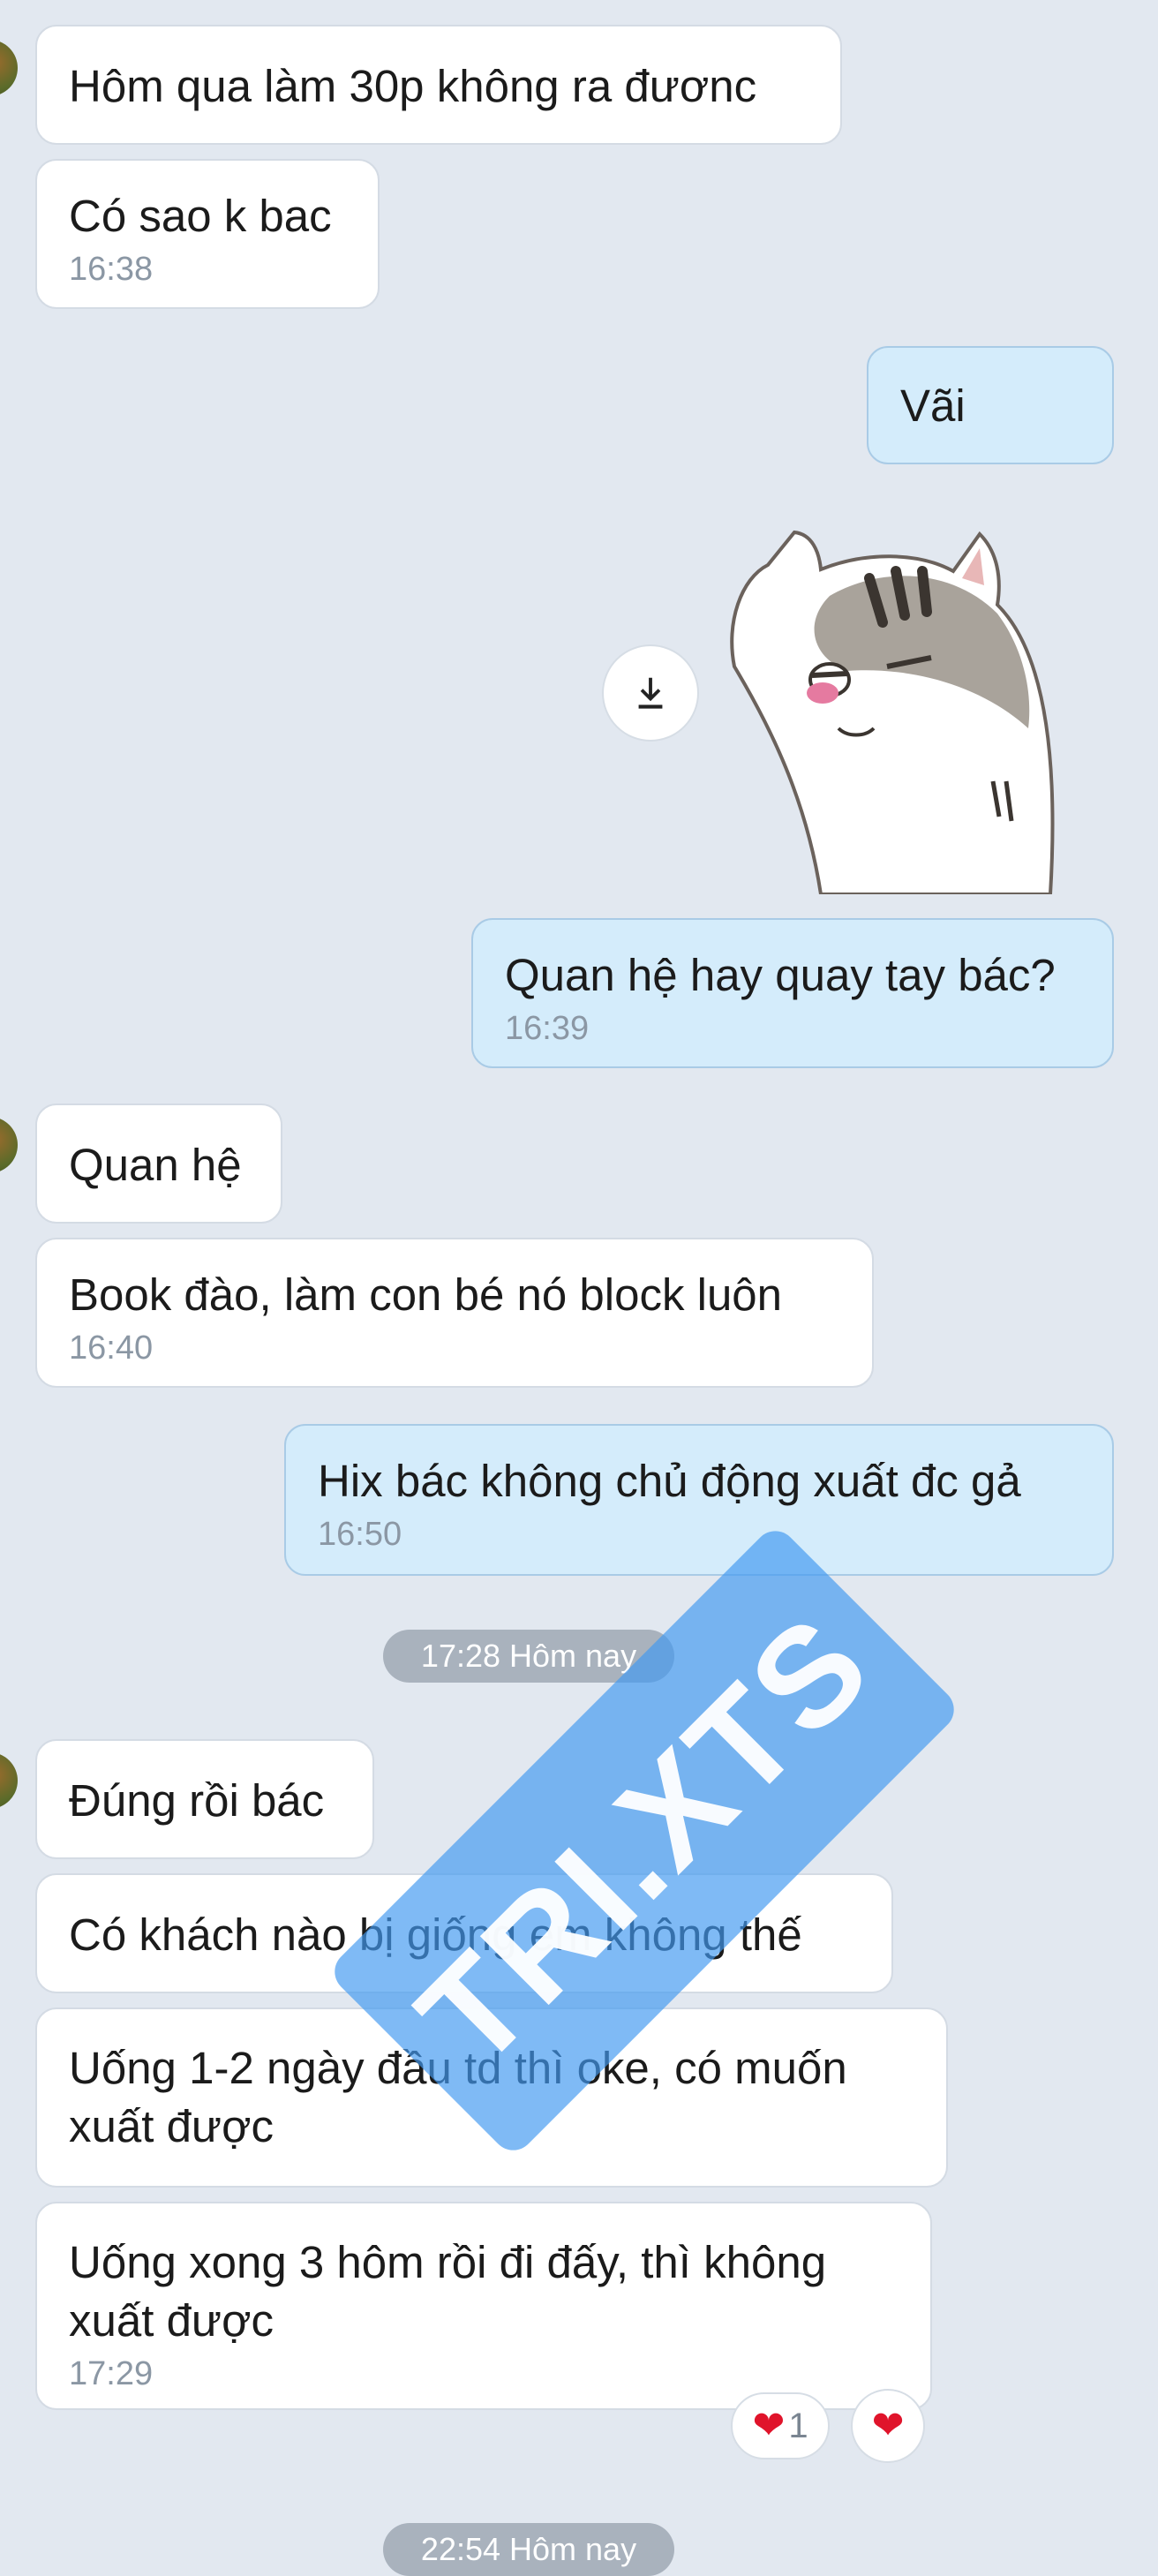  I want to click on outgoing-message: Quan hệ hay quay tay bác? 16:39, so click(792, 993).